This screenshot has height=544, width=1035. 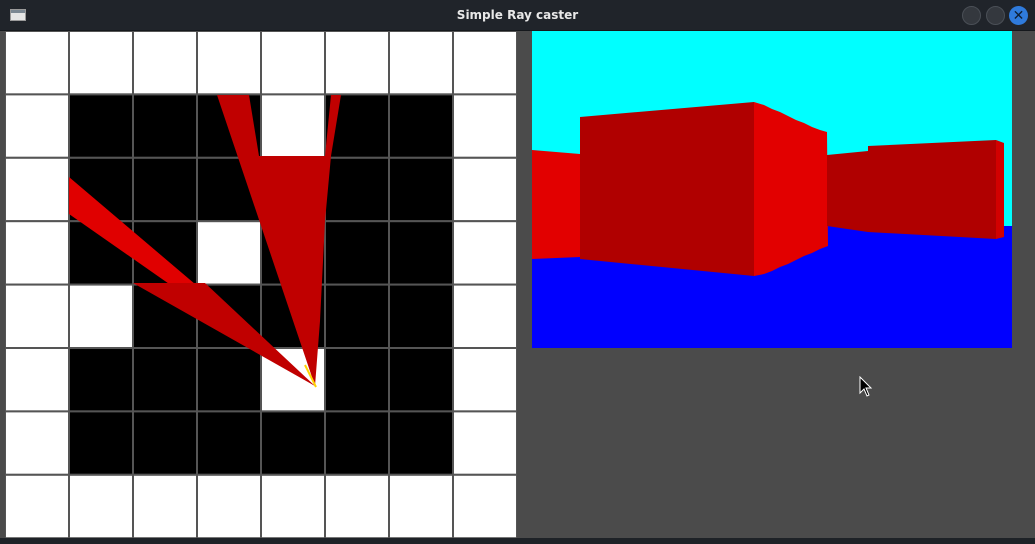 I want to click on wall-far-right-edge, so click(x=1000, y=189).